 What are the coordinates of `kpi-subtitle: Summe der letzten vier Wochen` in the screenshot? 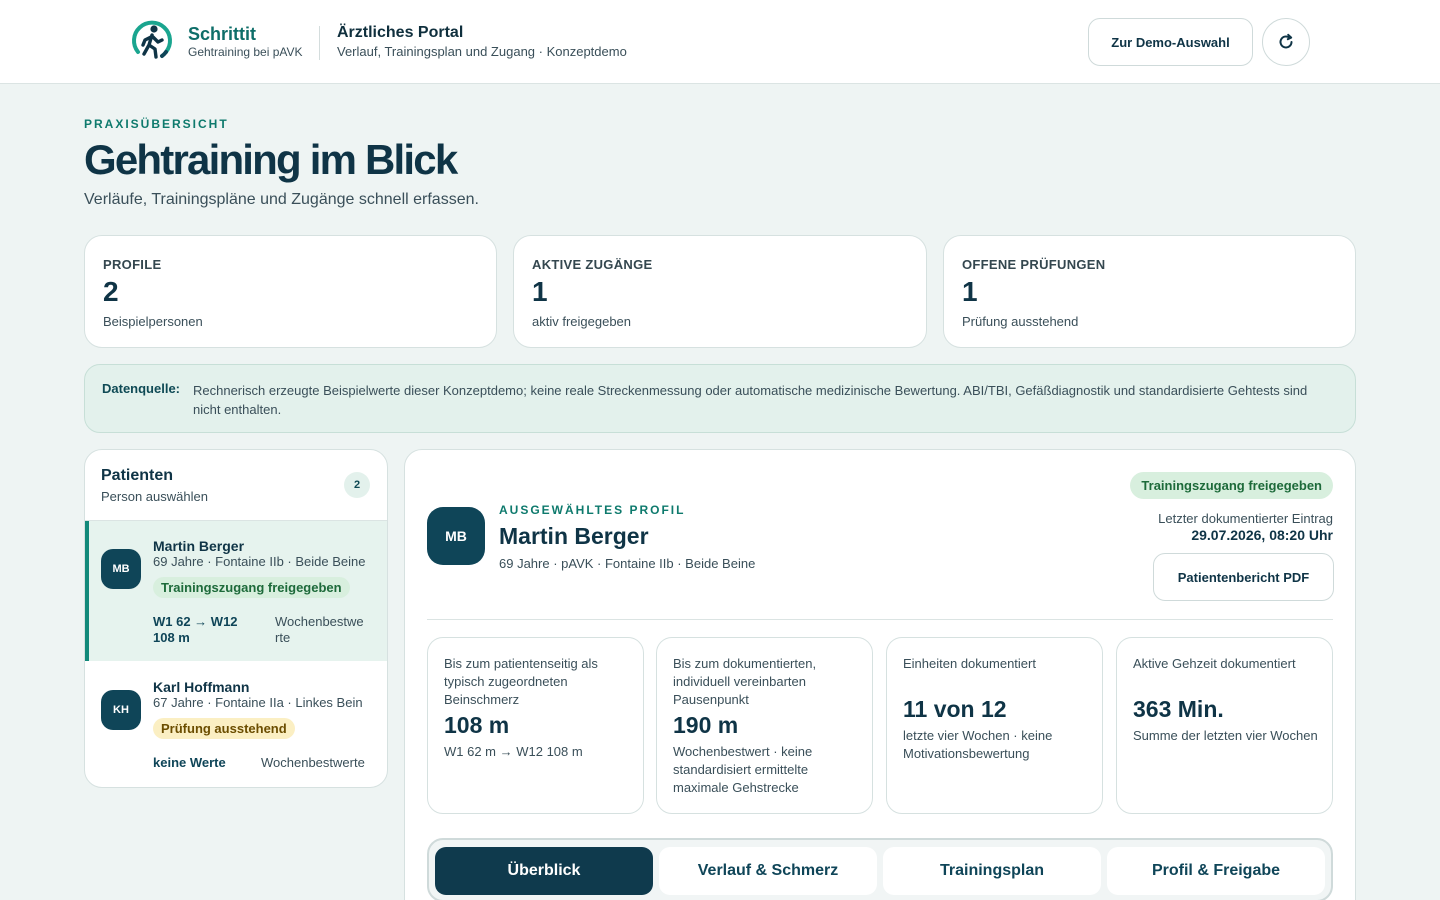 It's located at (1225, 735).